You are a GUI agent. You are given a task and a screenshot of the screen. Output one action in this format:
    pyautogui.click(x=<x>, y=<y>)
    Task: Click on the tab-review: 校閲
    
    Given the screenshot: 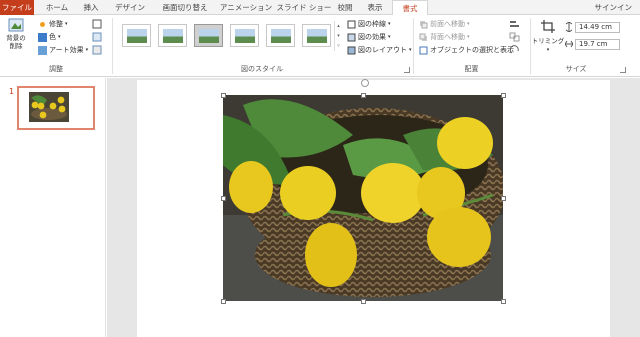 What is the action you would take?
    pyautogui.click(x=345, y=7)
    